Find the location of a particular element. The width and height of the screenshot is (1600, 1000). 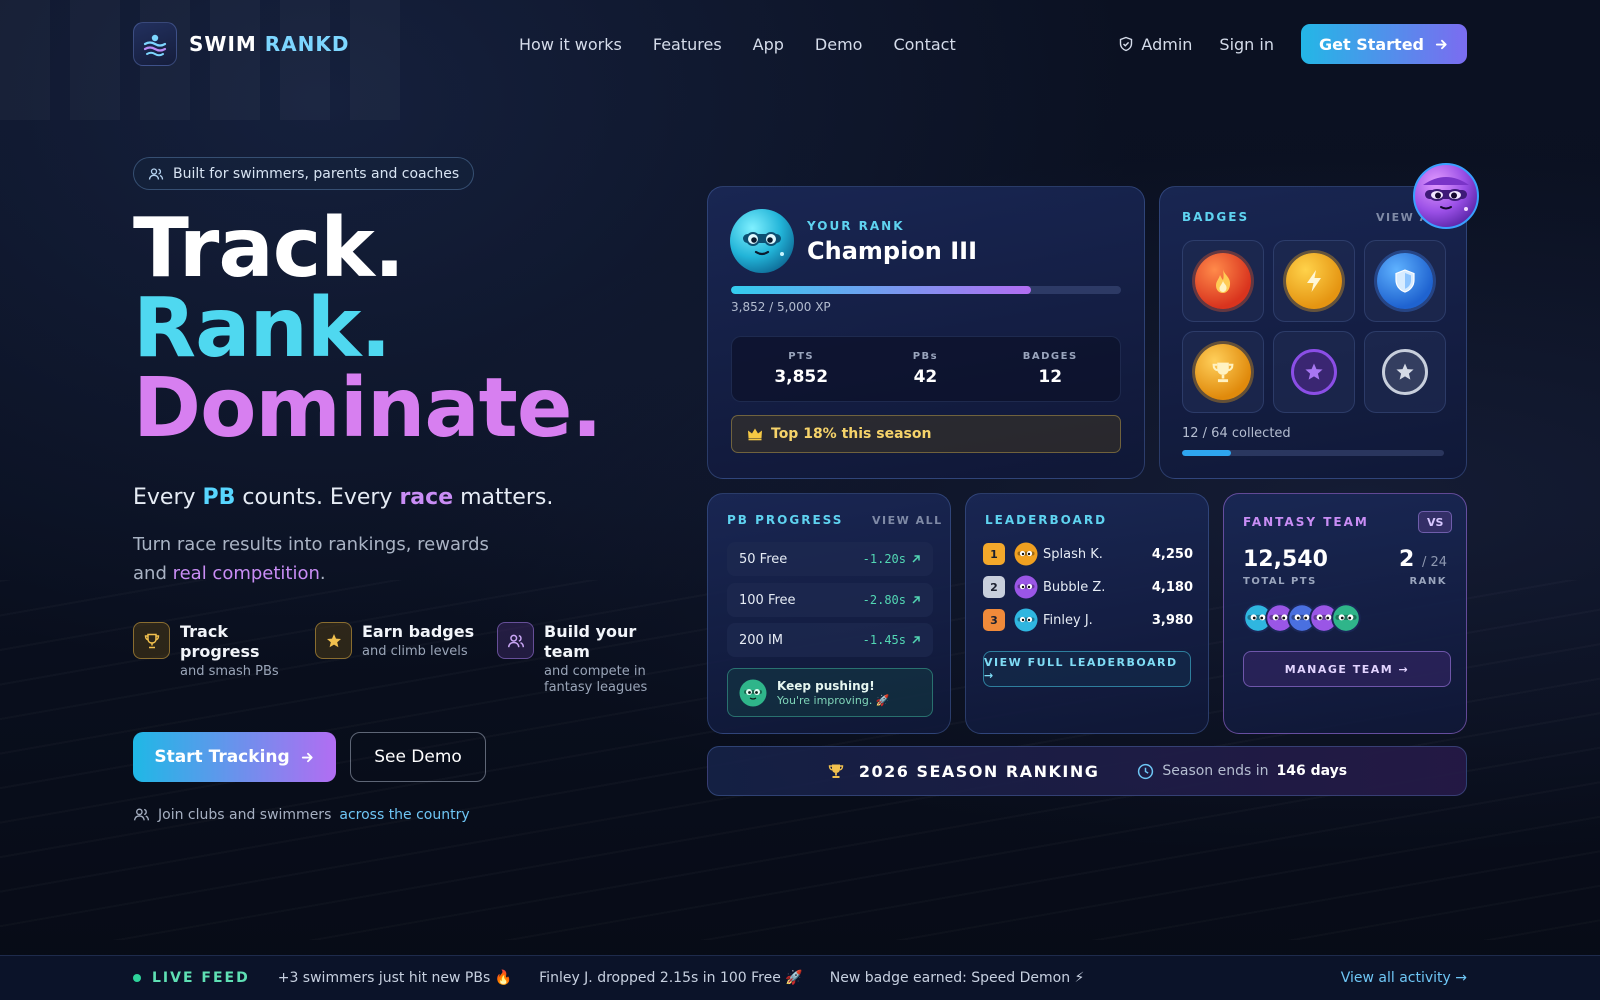

pb-view-all-link: VIEW ALL is located at coordinates (907, 520).